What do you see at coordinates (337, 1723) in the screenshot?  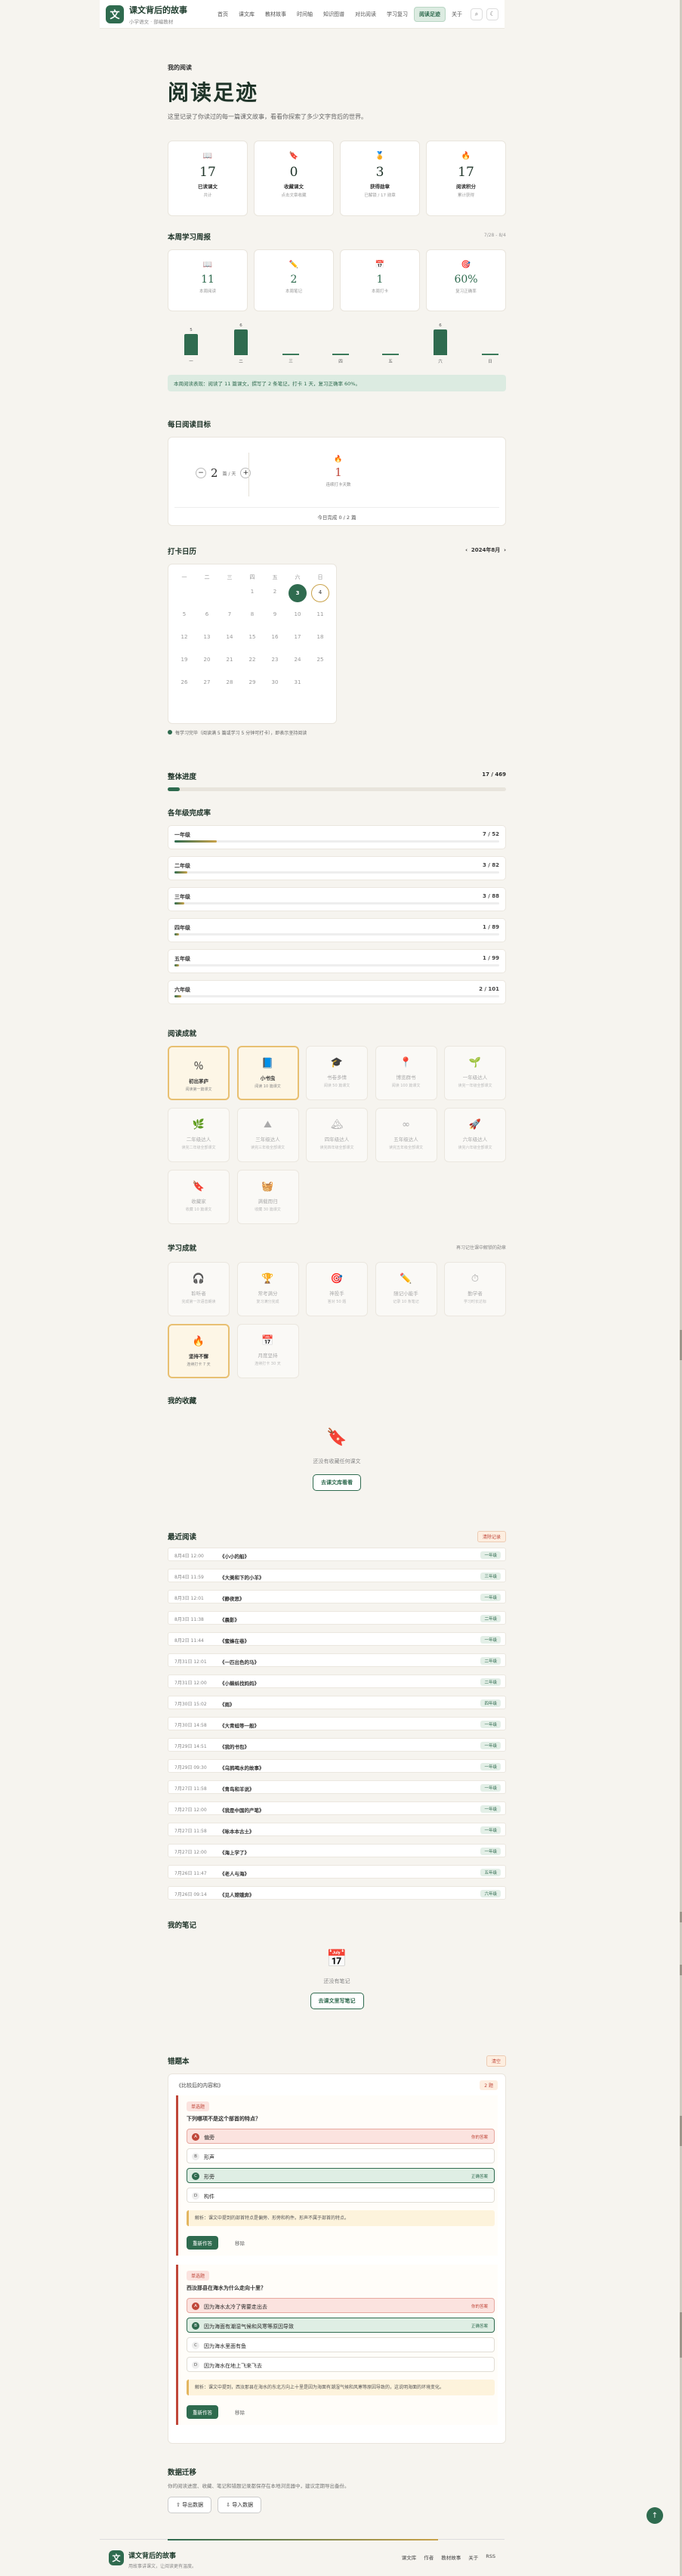 I see `recent-row: 7月30日 14:58 《大青蛙等一般》 一年级` at bounding box center [337, 1723].